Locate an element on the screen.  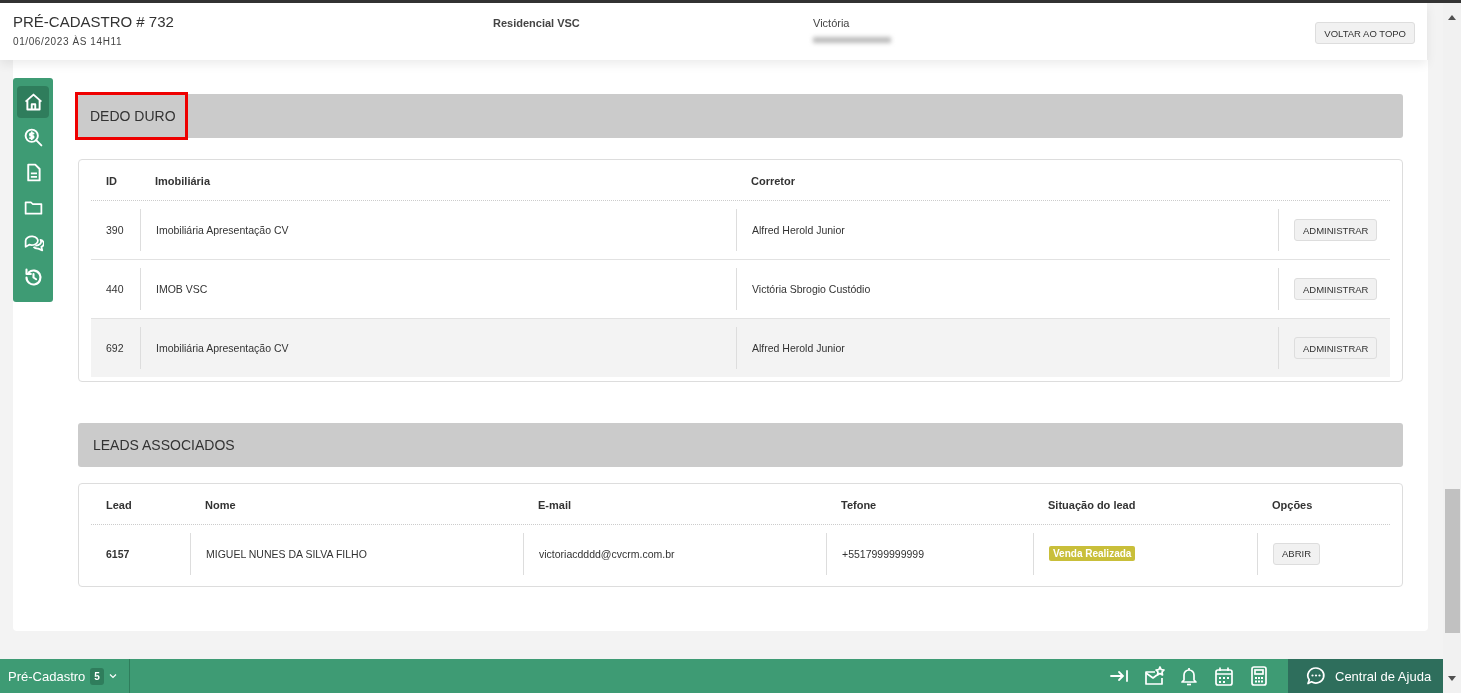
table-cell-text: Victória Sbrogio Custódio is located at coordinates (811, 289).